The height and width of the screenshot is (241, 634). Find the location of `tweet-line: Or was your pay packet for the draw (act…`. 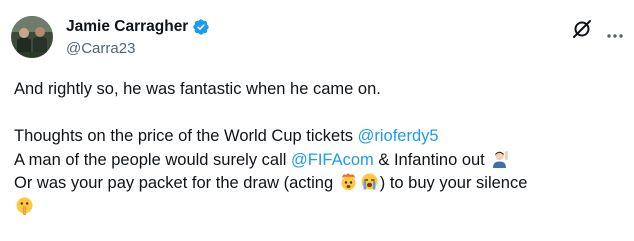

tweet-line: Or was your pay packet for the draw (act… is located at coordinates (320, 184).